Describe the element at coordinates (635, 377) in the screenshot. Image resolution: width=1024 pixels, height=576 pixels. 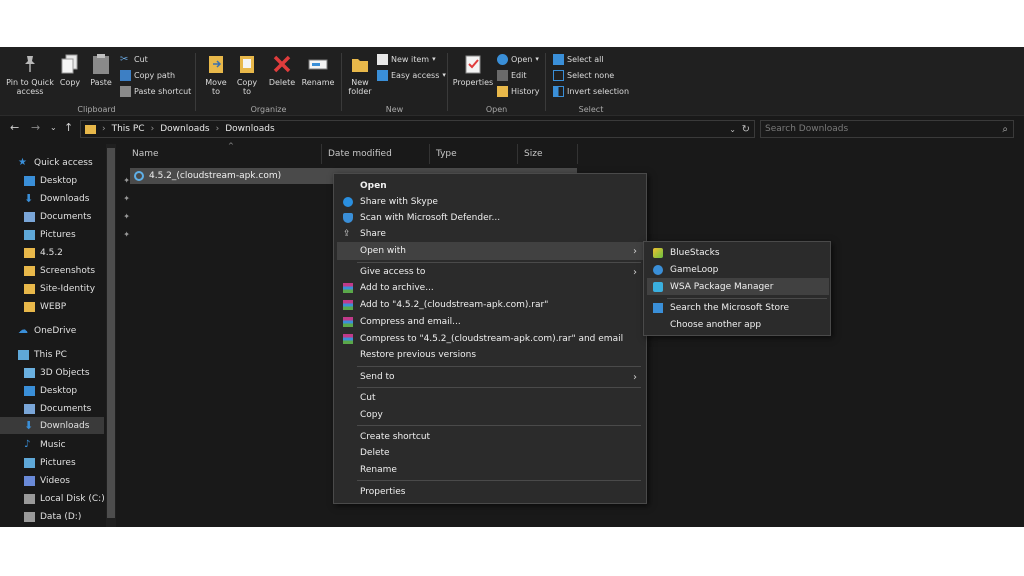
I see `chevron-right-icon: ›` at that location.